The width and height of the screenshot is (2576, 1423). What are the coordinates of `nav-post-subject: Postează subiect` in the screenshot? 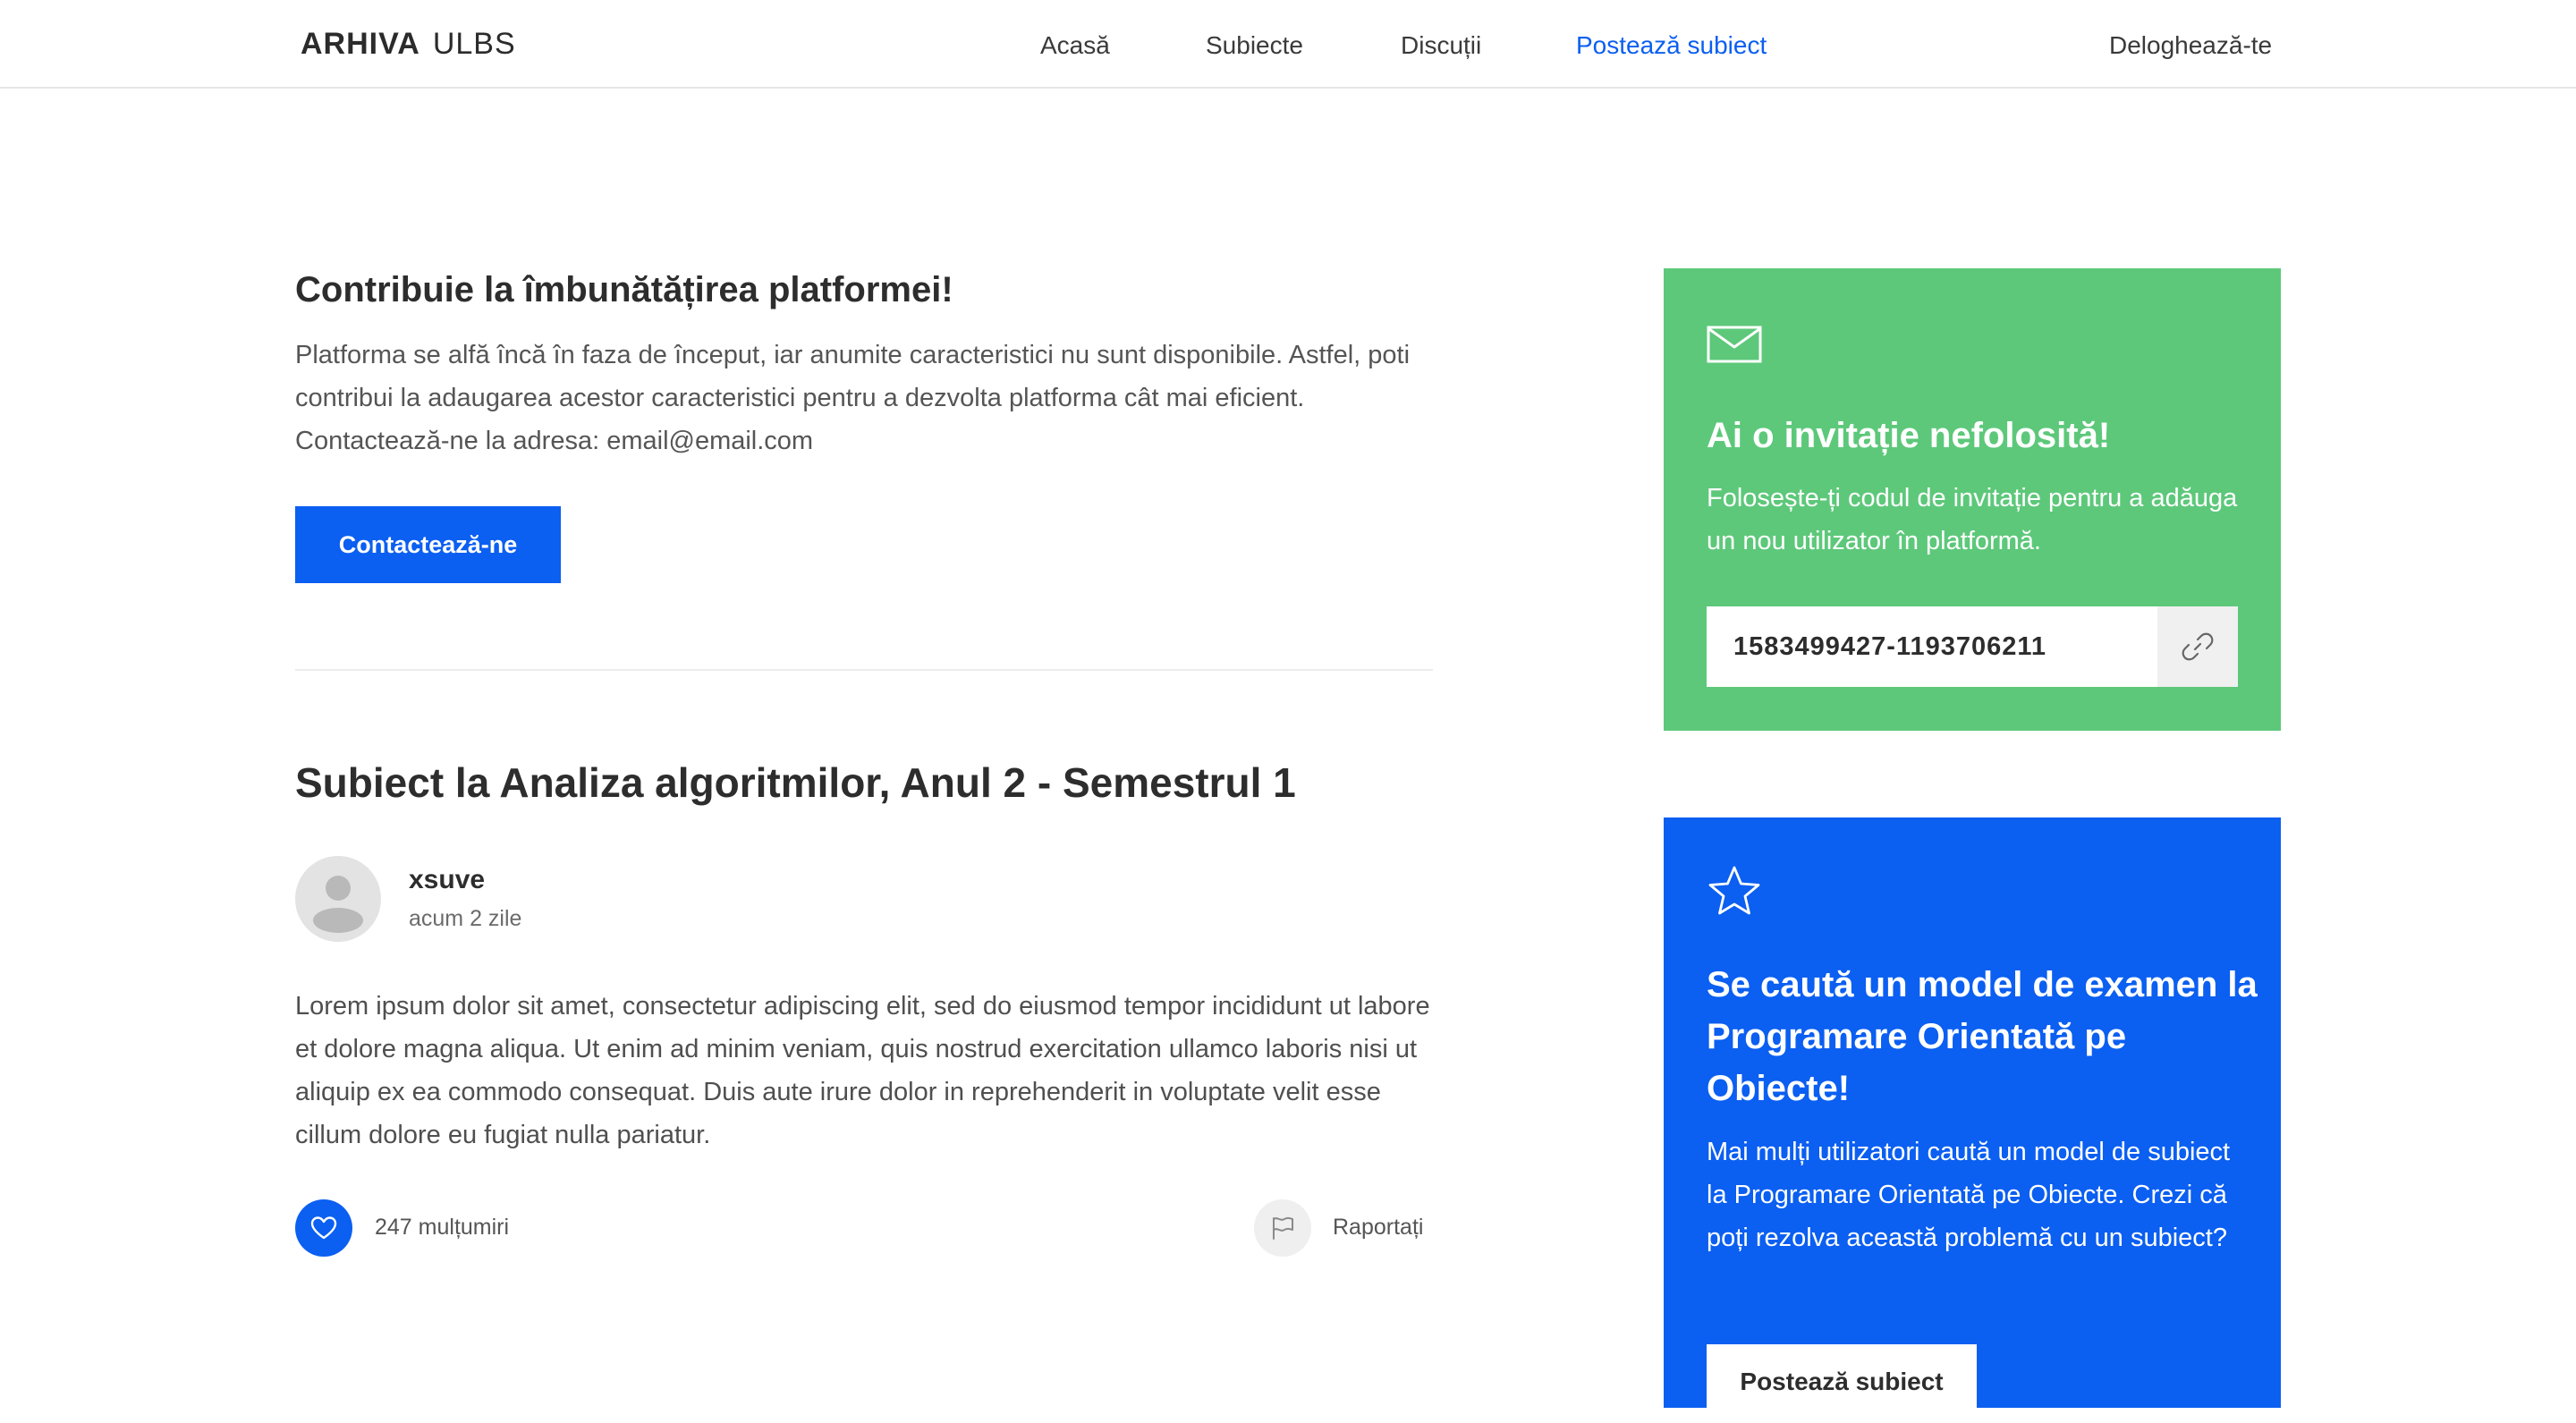 It's located at (1671, 45).